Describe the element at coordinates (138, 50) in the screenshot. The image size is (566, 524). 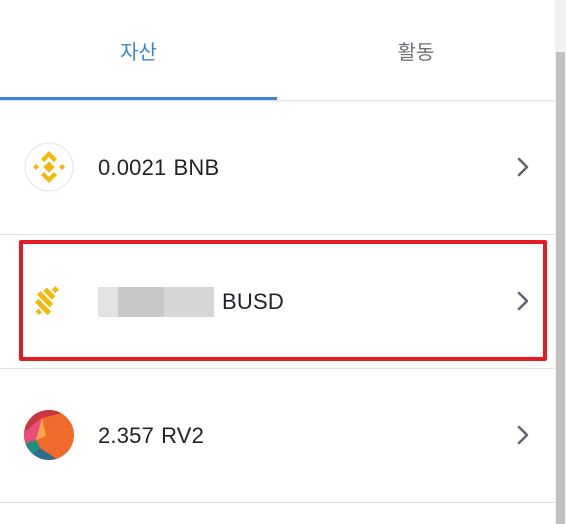
I see `tab-assets: 자산` at that location.